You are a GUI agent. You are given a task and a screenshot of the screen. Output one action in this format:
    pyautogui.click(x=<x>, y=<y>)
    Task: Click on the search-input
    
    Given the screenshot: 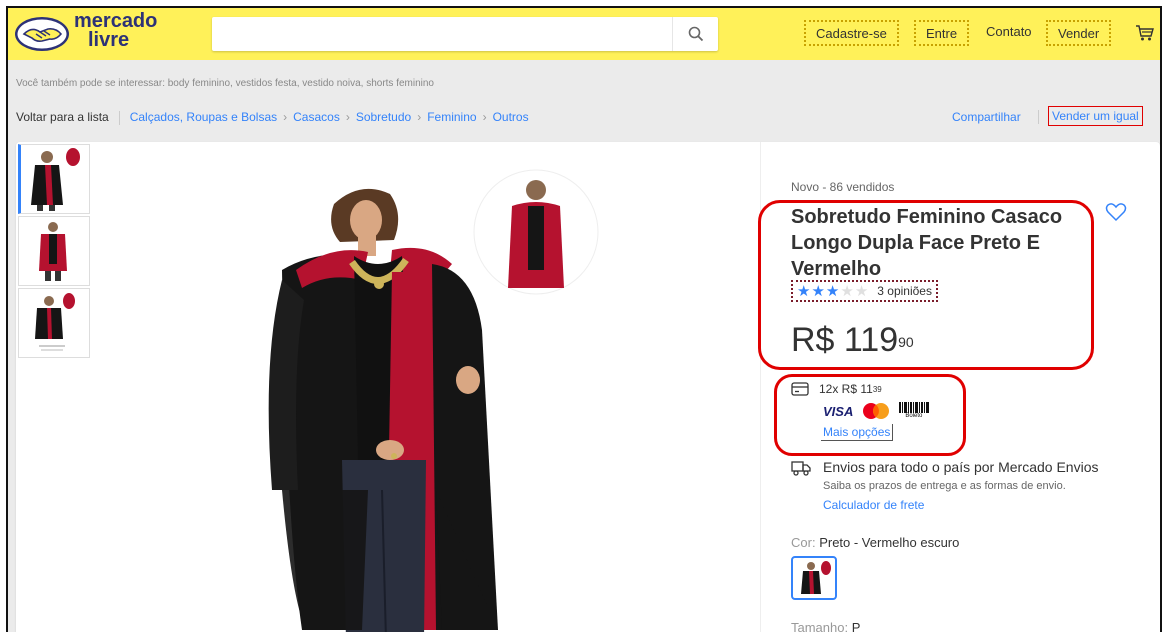 What is the action you would take?
    pyautogui.click(x=441, y=34)
    